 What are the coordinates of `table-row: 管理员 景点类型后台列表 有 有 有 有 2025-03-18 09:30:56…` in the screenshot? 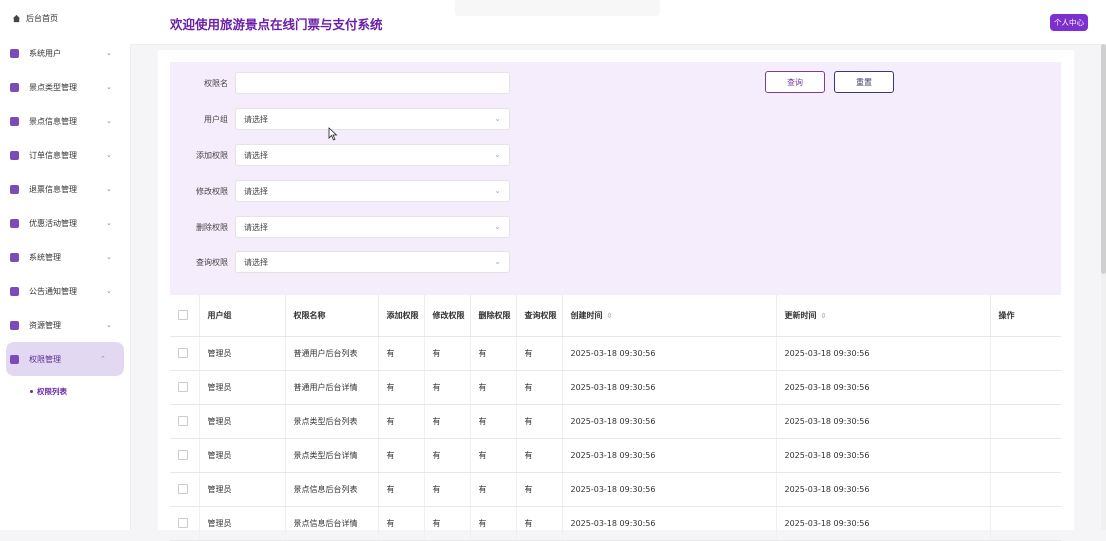 It's located at (615, 421).